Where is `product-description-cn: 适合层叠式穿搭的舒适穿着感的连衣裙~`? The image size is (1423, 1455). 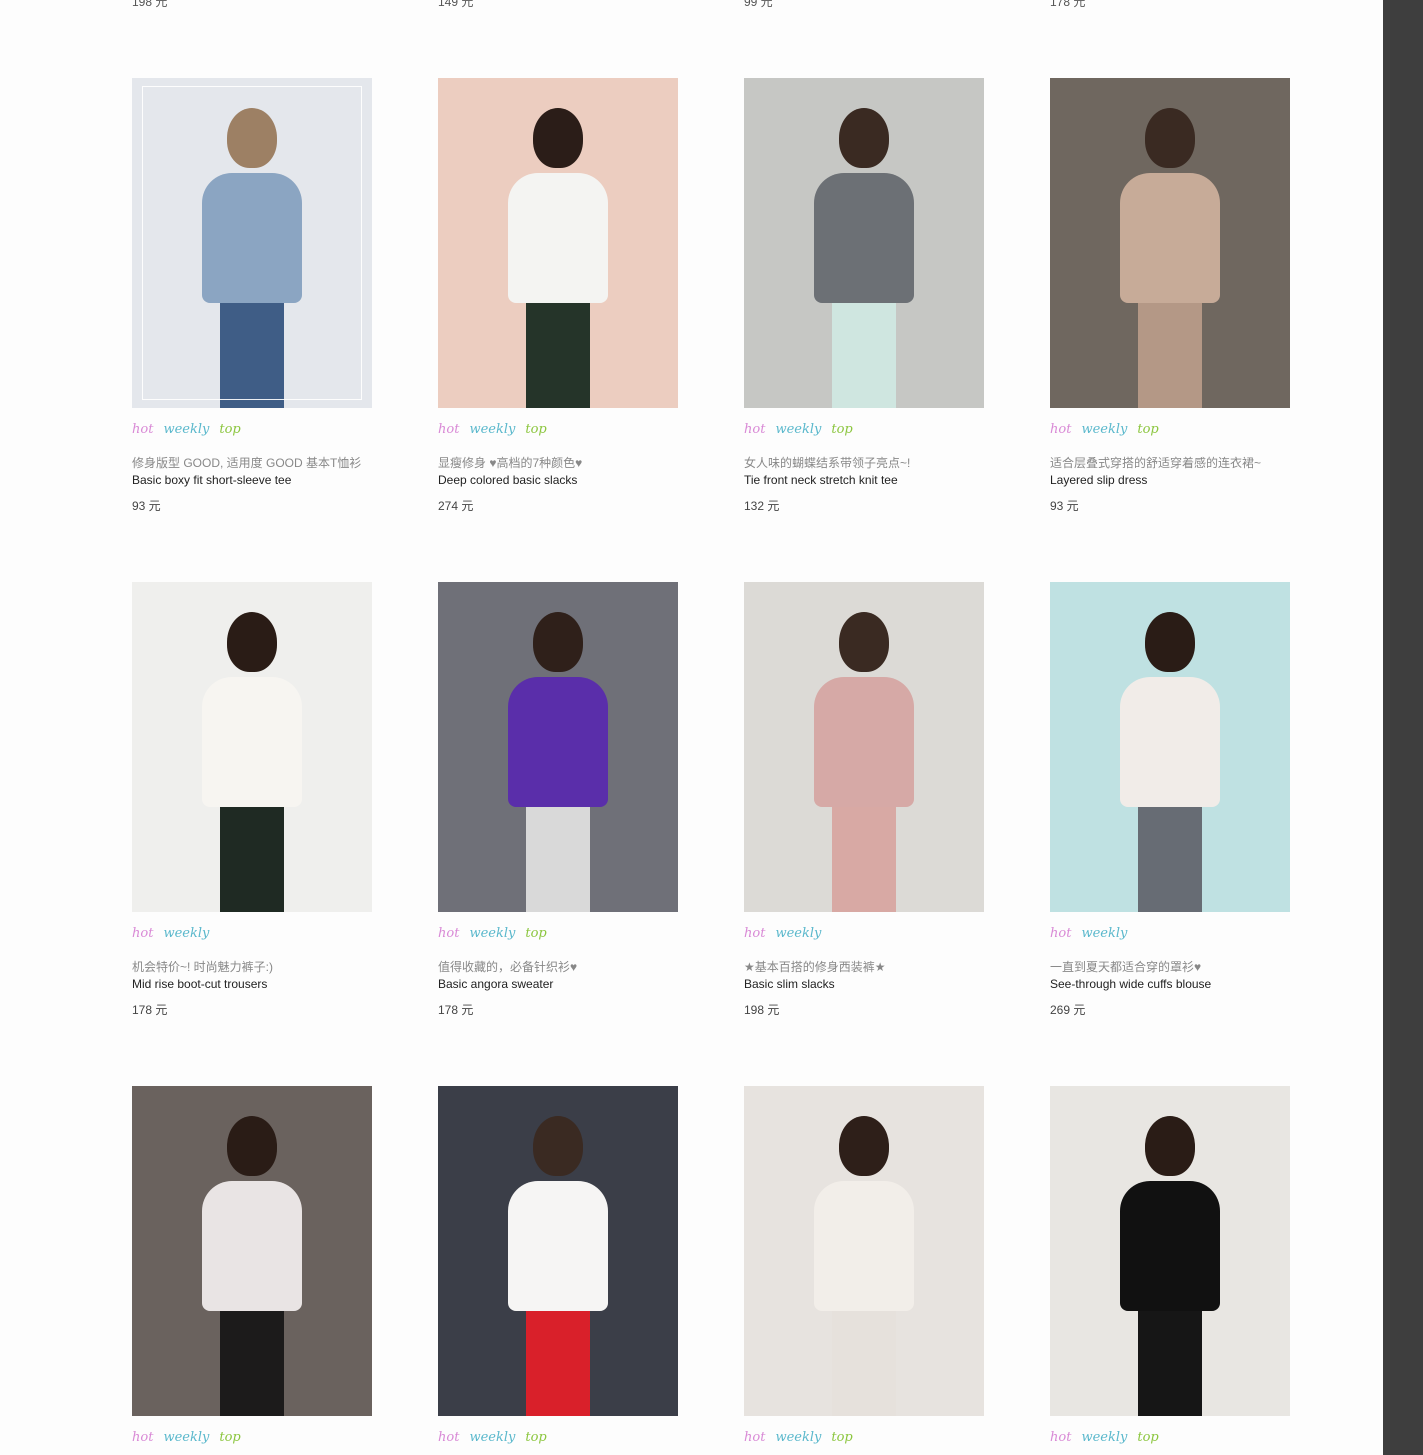
product-description-cn: 适合层叠式穿搭的舒适穿着感的连衣裙~ is located at coordinates (1170, 462).